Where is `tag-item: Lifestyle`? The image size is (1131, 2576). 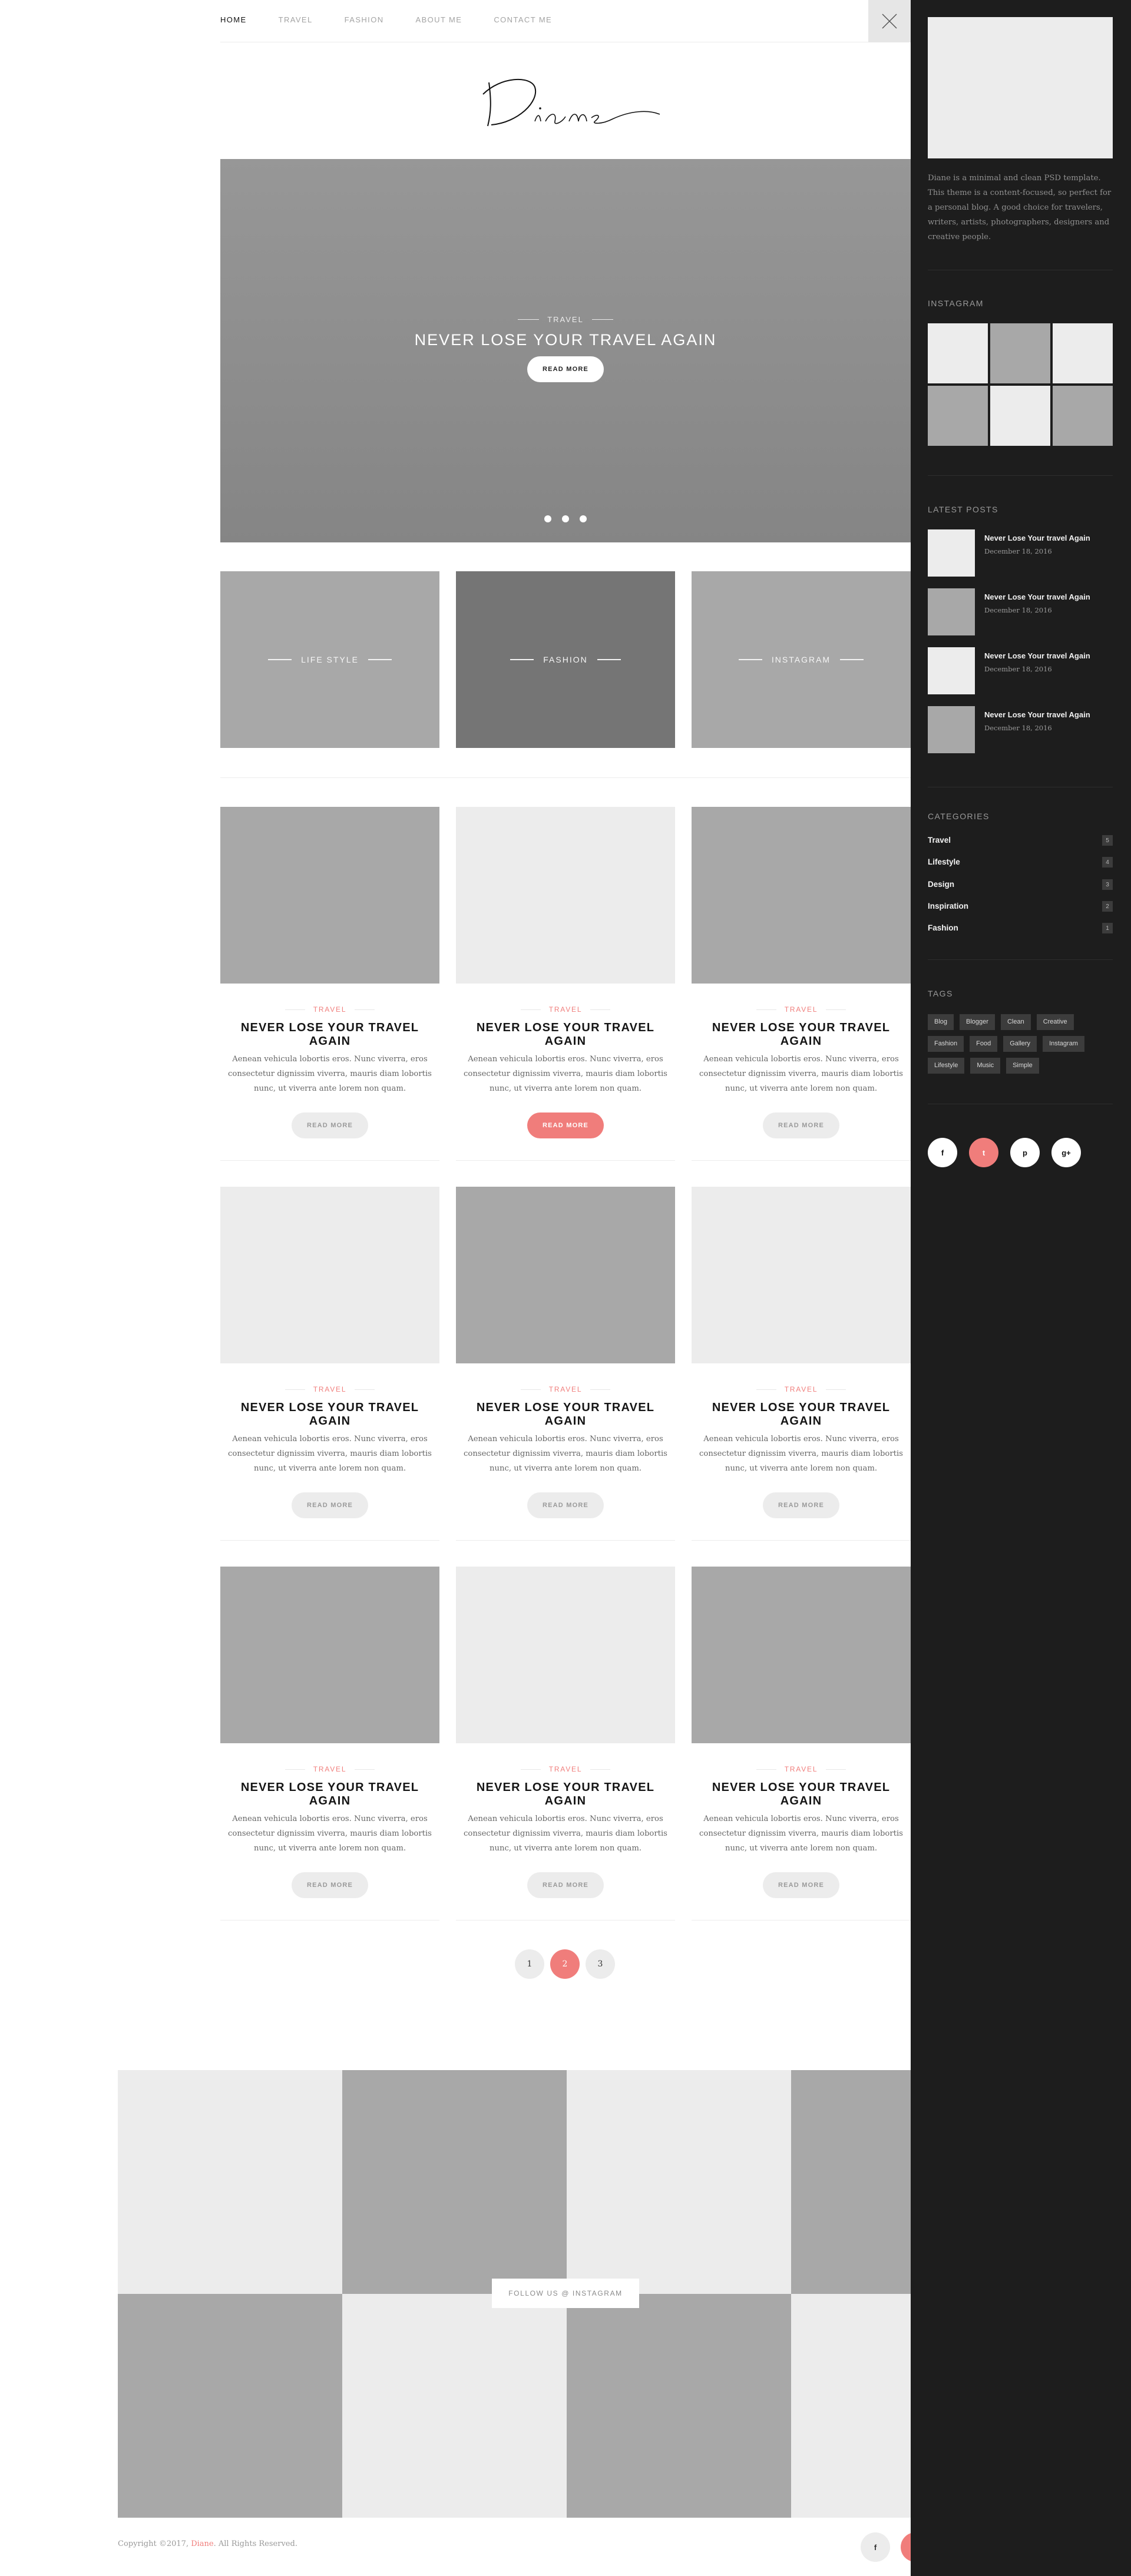 tag-item: Lifestyle is located at coordinates (947, 1066).